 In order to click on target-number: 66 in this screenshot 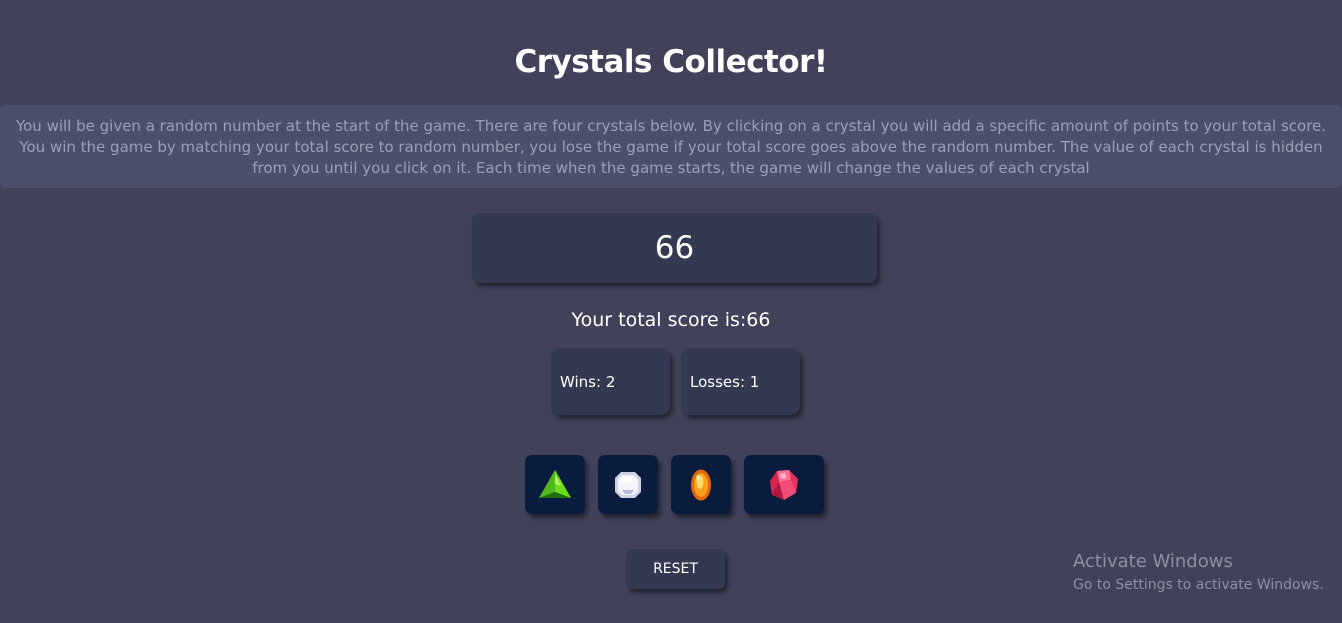, I will do `click(674, 248)`.